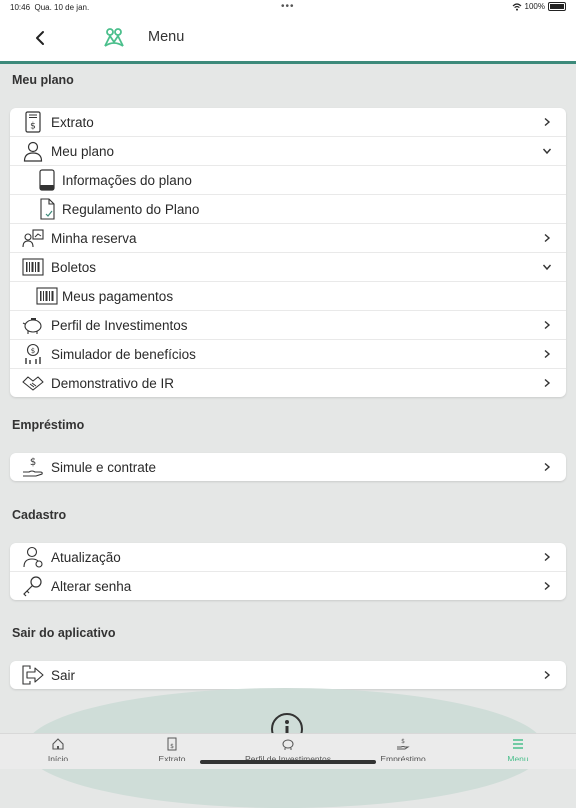 This screenshot has width=576, height=808. I want to click on header-accent-bar, so click(288, 62).